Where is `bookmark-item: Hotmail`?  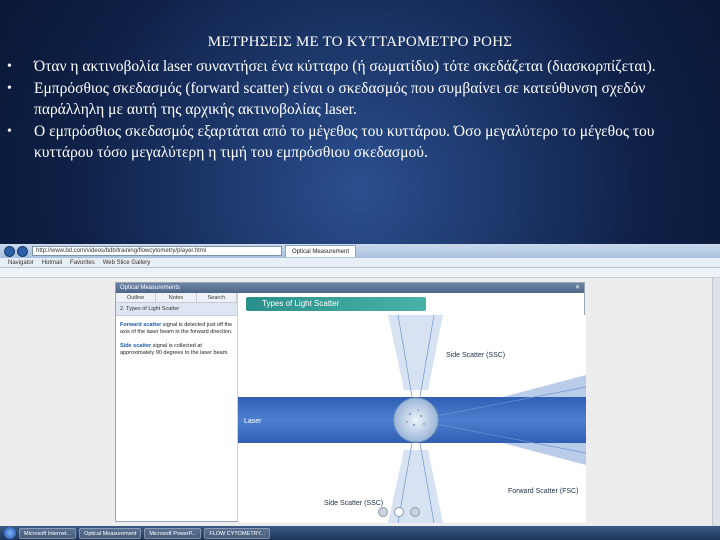
bookmark-item: Hotmail is located at coordinates (52, 263).